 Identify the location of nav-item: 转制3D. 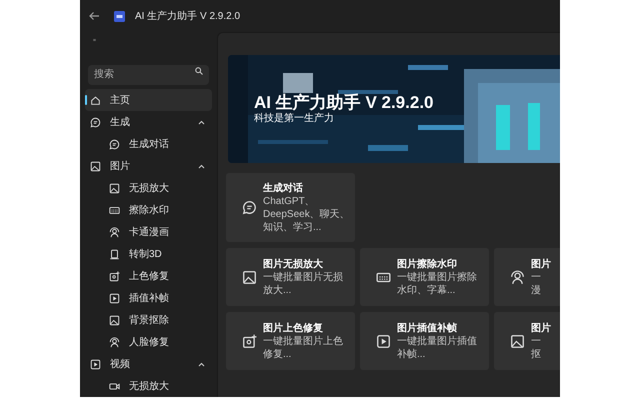
(148, 254).